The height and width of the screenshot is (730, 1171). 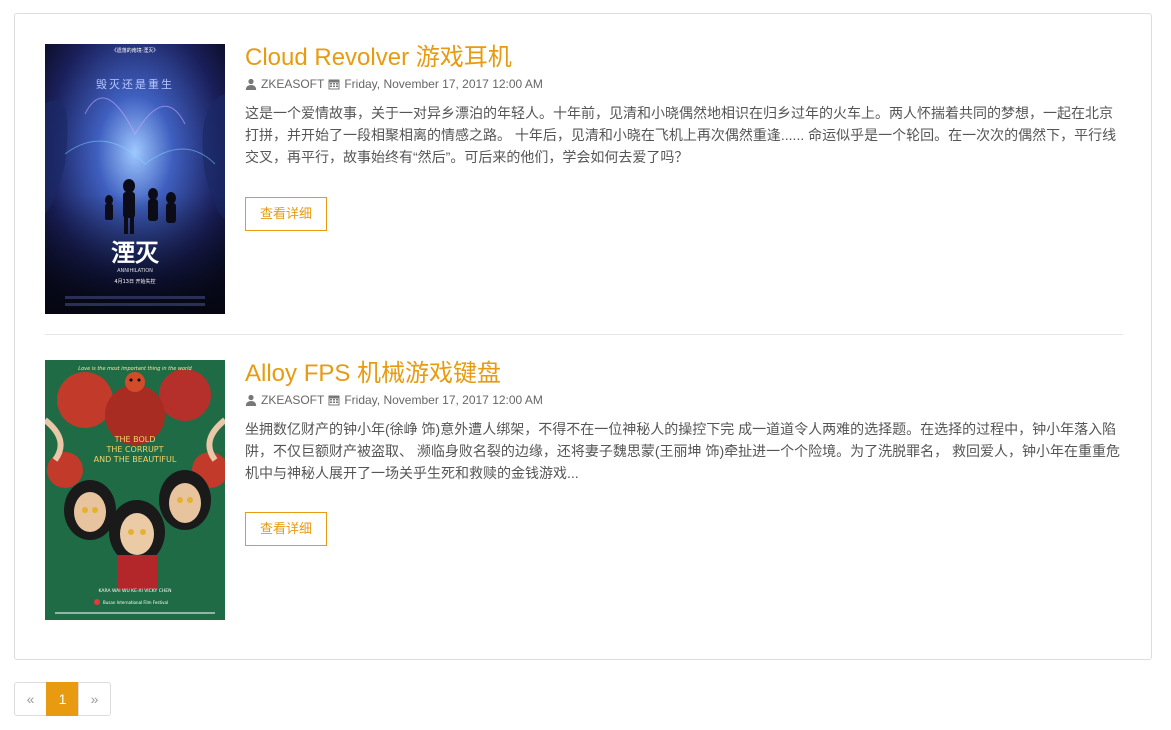 What do you see at coordinates (135, 271) in the screenshot?
I see `poster-subtitle: ANNIHILATION` at bounding box center [135, 271].